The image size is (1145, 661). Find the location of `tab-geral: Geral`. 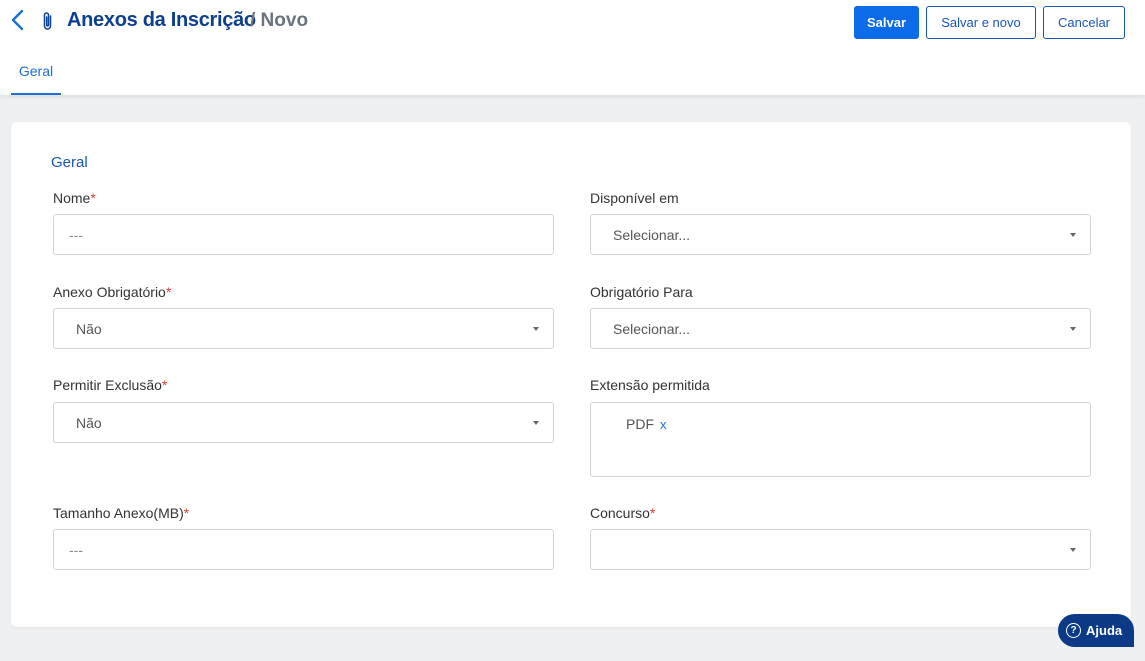

tab-geral: Geral is located at coordinates (36, 75).